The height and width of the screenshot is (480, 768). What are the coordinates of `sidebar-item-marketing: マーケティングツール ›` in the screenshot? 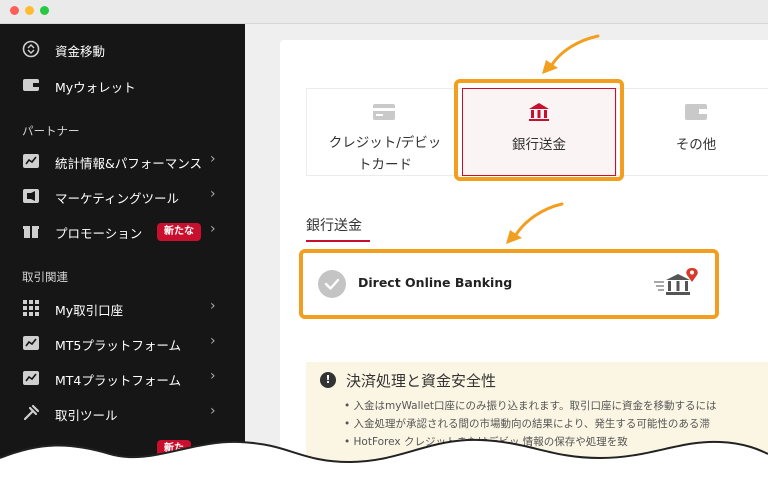 It's located at (122, 196).